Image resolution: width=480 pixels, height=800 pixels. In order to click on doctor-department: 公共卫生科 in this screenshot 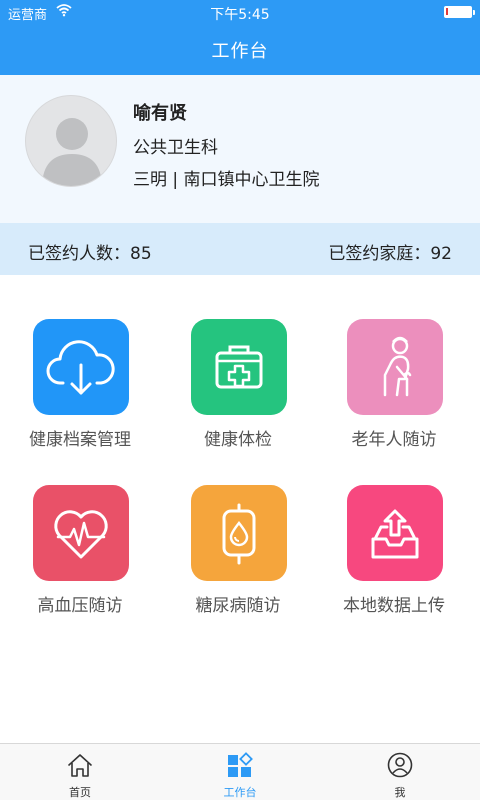, I will do `click(175, 148)`.